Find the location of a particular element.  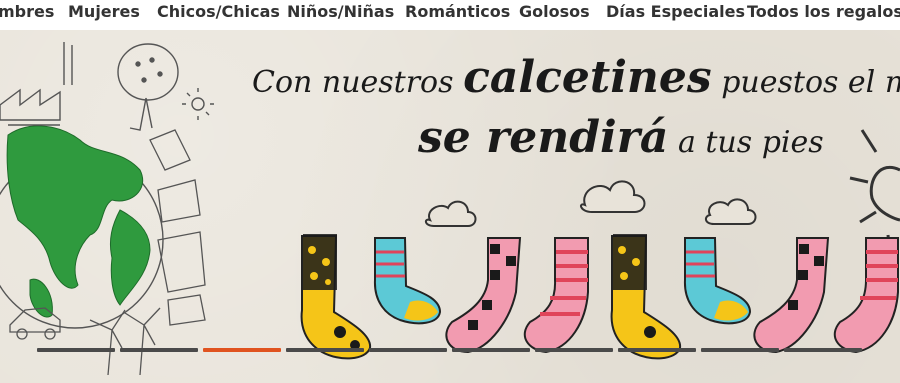

earth-icon is located at coordinates (82, 227).